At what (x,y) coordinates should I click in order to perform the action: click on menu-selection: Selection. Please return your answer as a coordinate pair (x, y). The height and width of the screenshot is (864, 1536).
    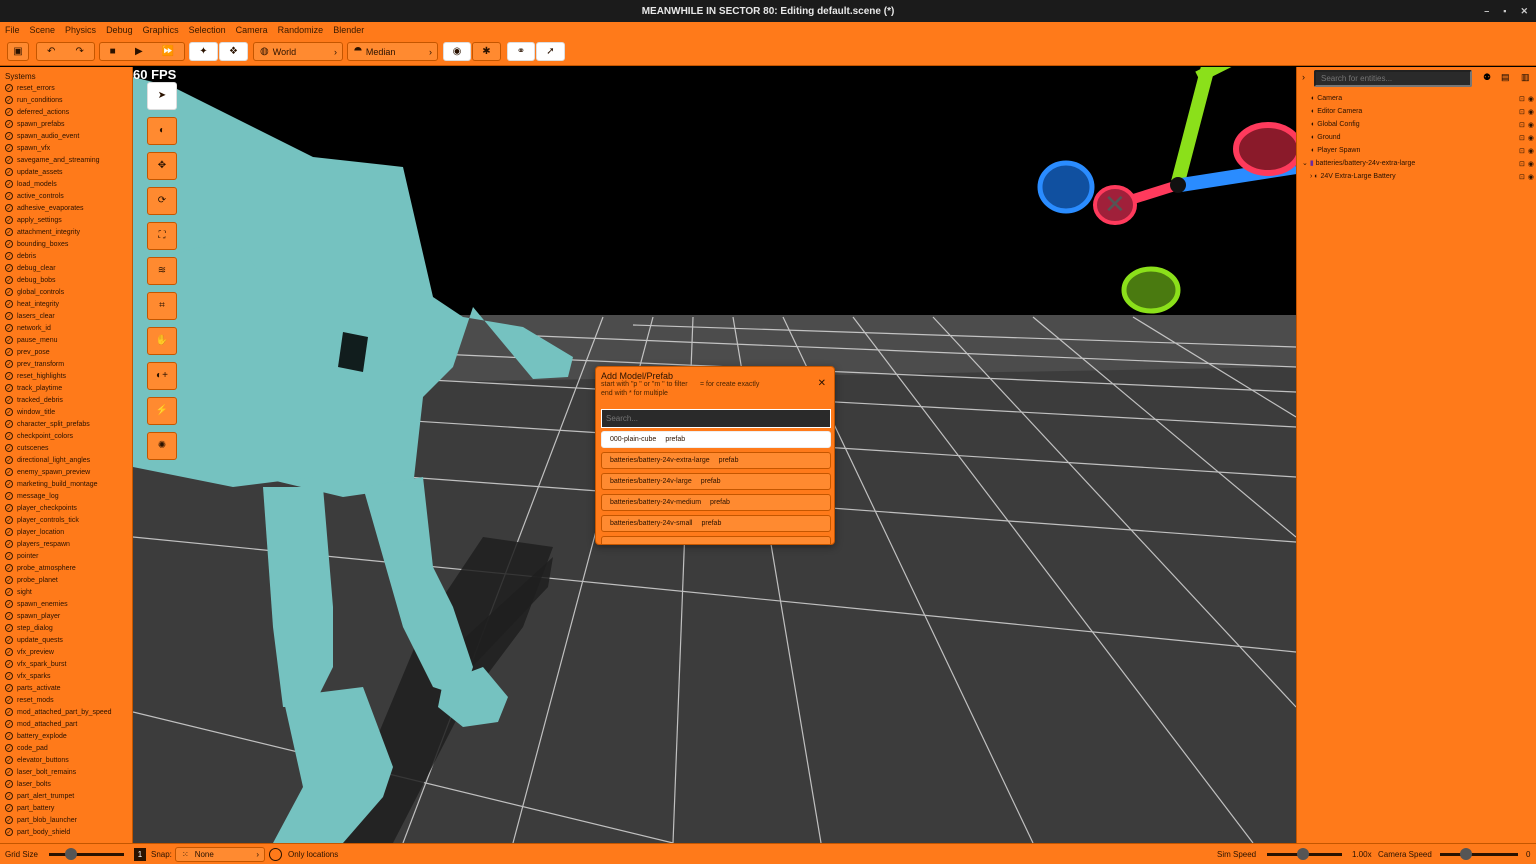
    Looking at the image, I should click on (207, 30).